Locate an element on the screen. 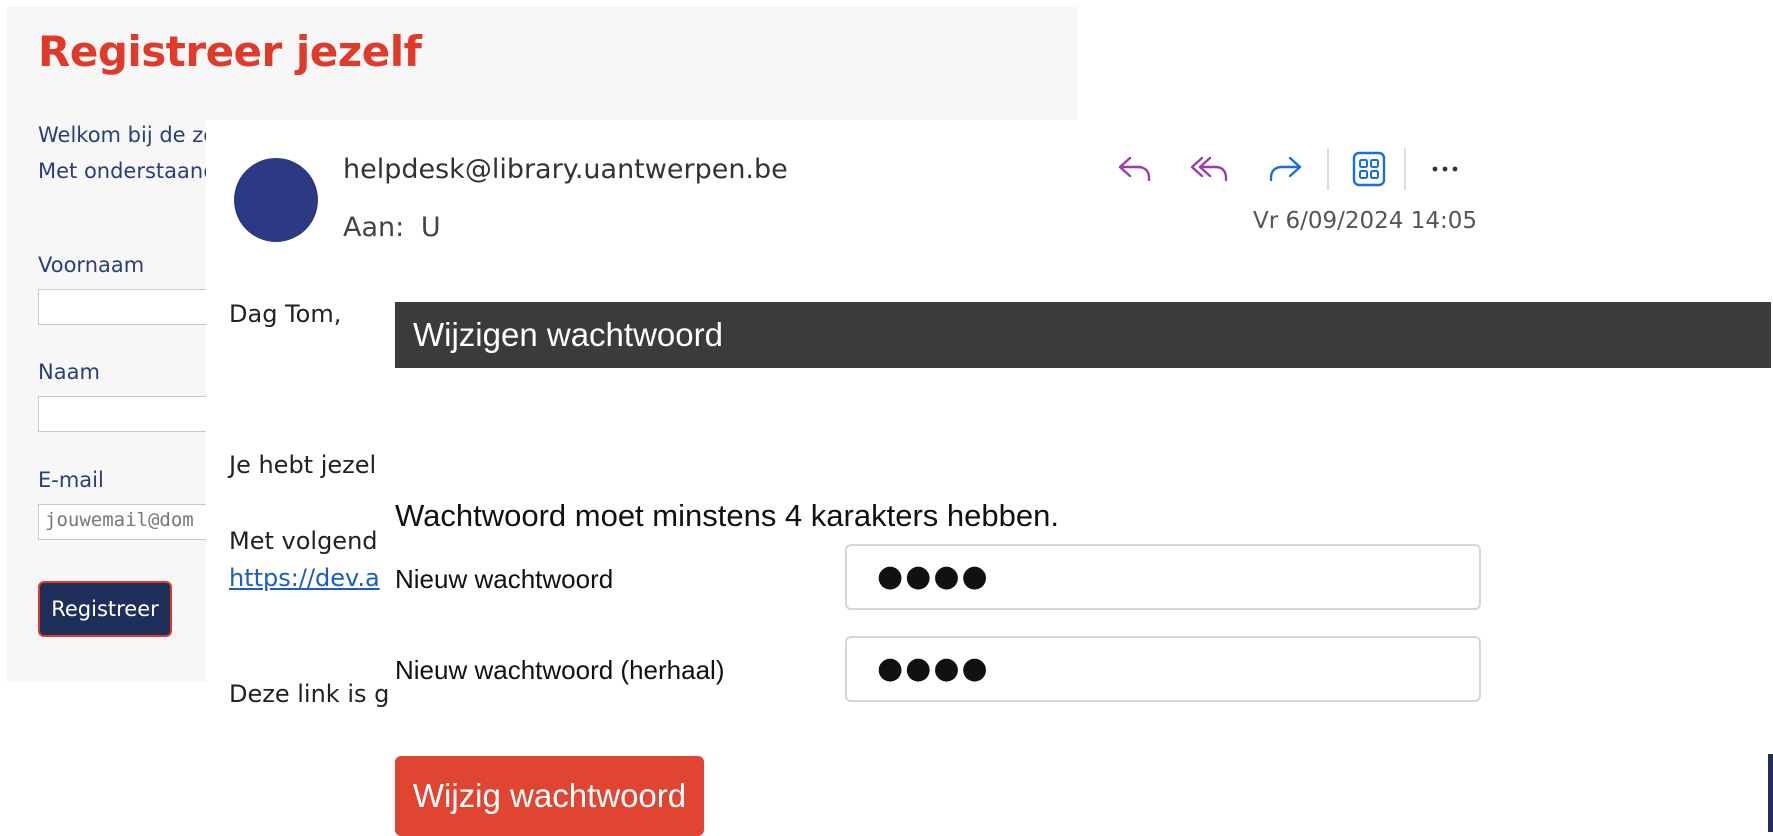  email-greeting: Dag Tom, is located at coordinates (285, 314).